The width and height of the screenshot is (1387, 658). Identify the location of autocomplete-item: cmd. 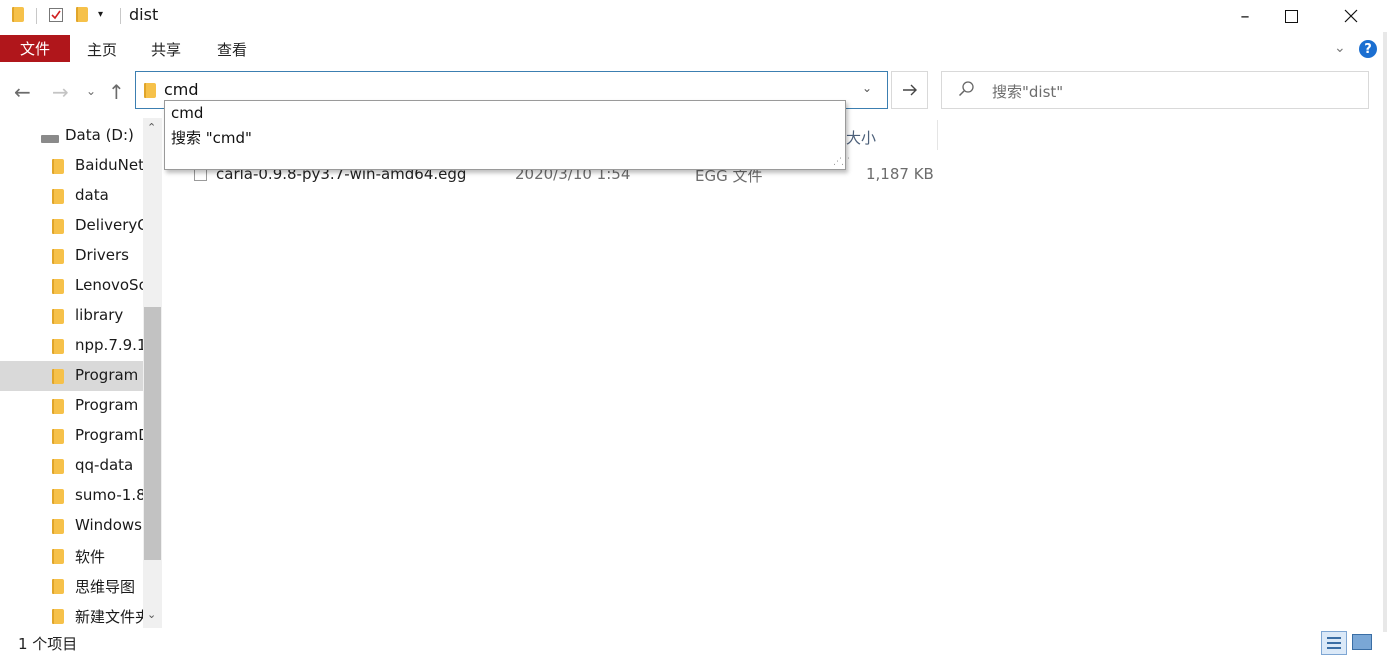
(187, 113).